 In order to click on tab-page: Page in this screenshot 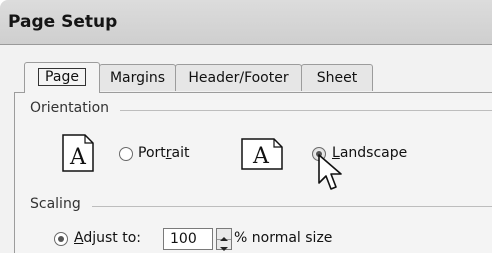, I will do `click(62, 77)`.